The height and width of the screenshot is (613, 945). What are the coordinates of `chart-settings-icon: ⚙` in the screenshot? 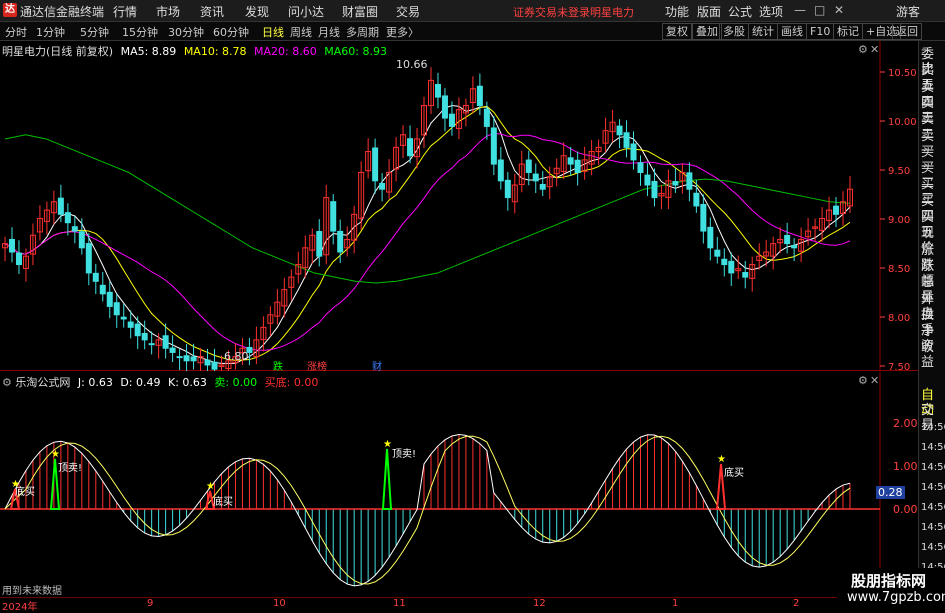 It's located at (863, 49).